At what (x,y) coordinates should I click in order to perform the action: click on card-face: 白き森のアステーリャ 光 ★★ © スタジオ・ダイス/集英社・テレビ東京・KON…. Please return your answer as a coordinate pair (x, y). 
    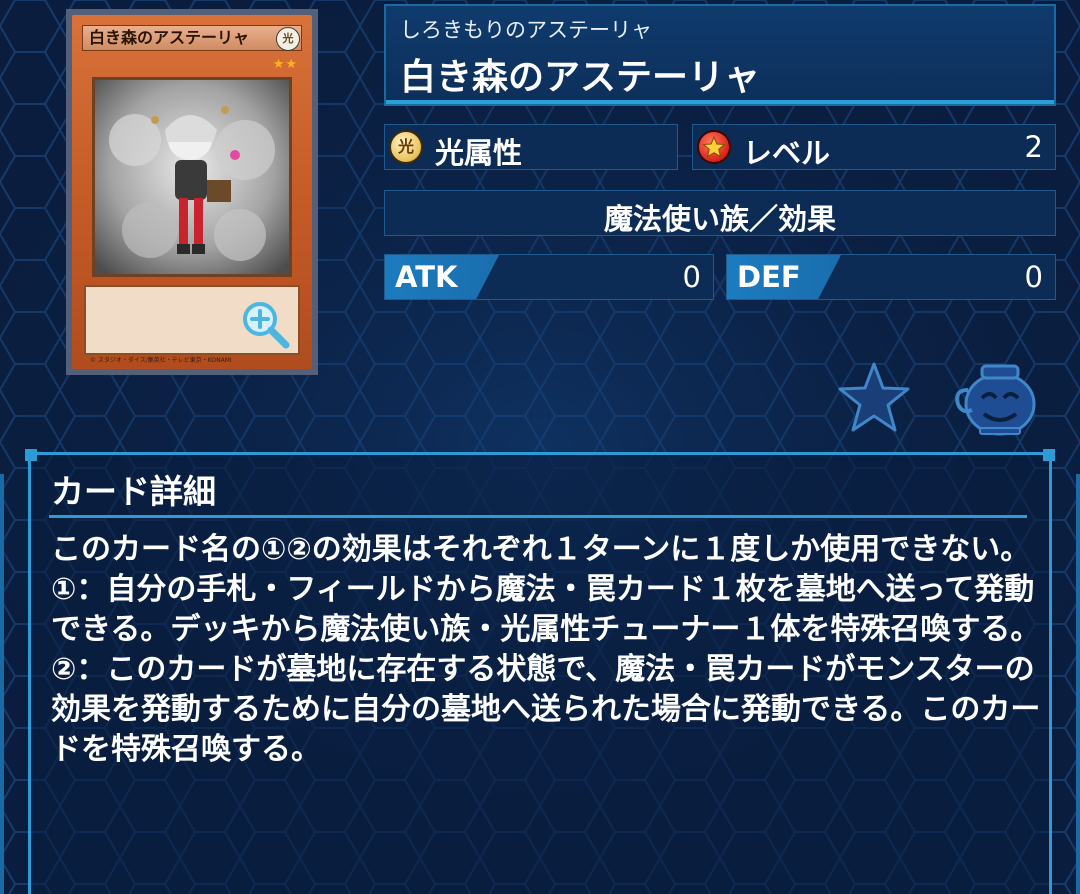
    Looking at the image, I should click on (192, 192).